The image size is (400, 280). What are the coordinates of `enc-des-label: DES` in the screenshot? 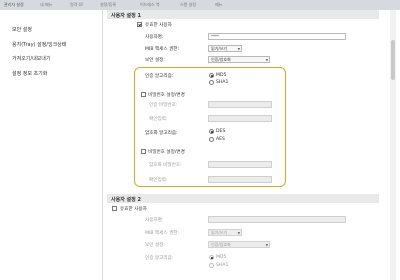 It's located at (221, 131).